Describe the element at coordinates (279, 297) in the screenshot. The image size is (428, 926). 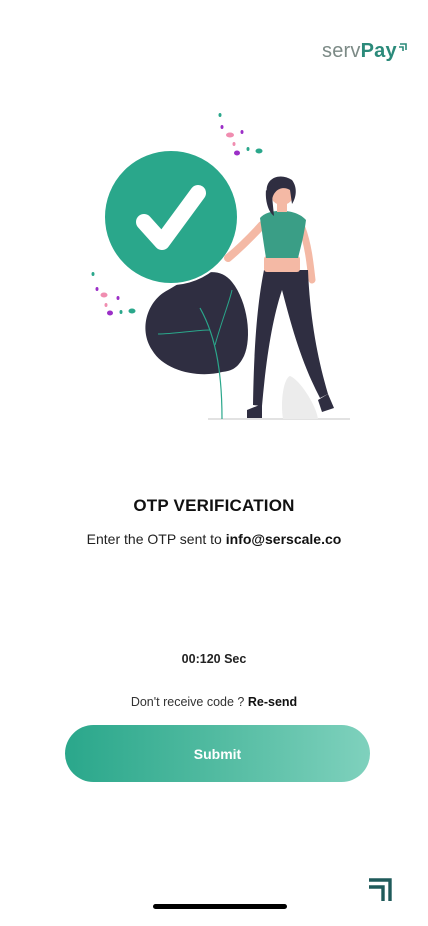
I see `woman-figure` at that location.